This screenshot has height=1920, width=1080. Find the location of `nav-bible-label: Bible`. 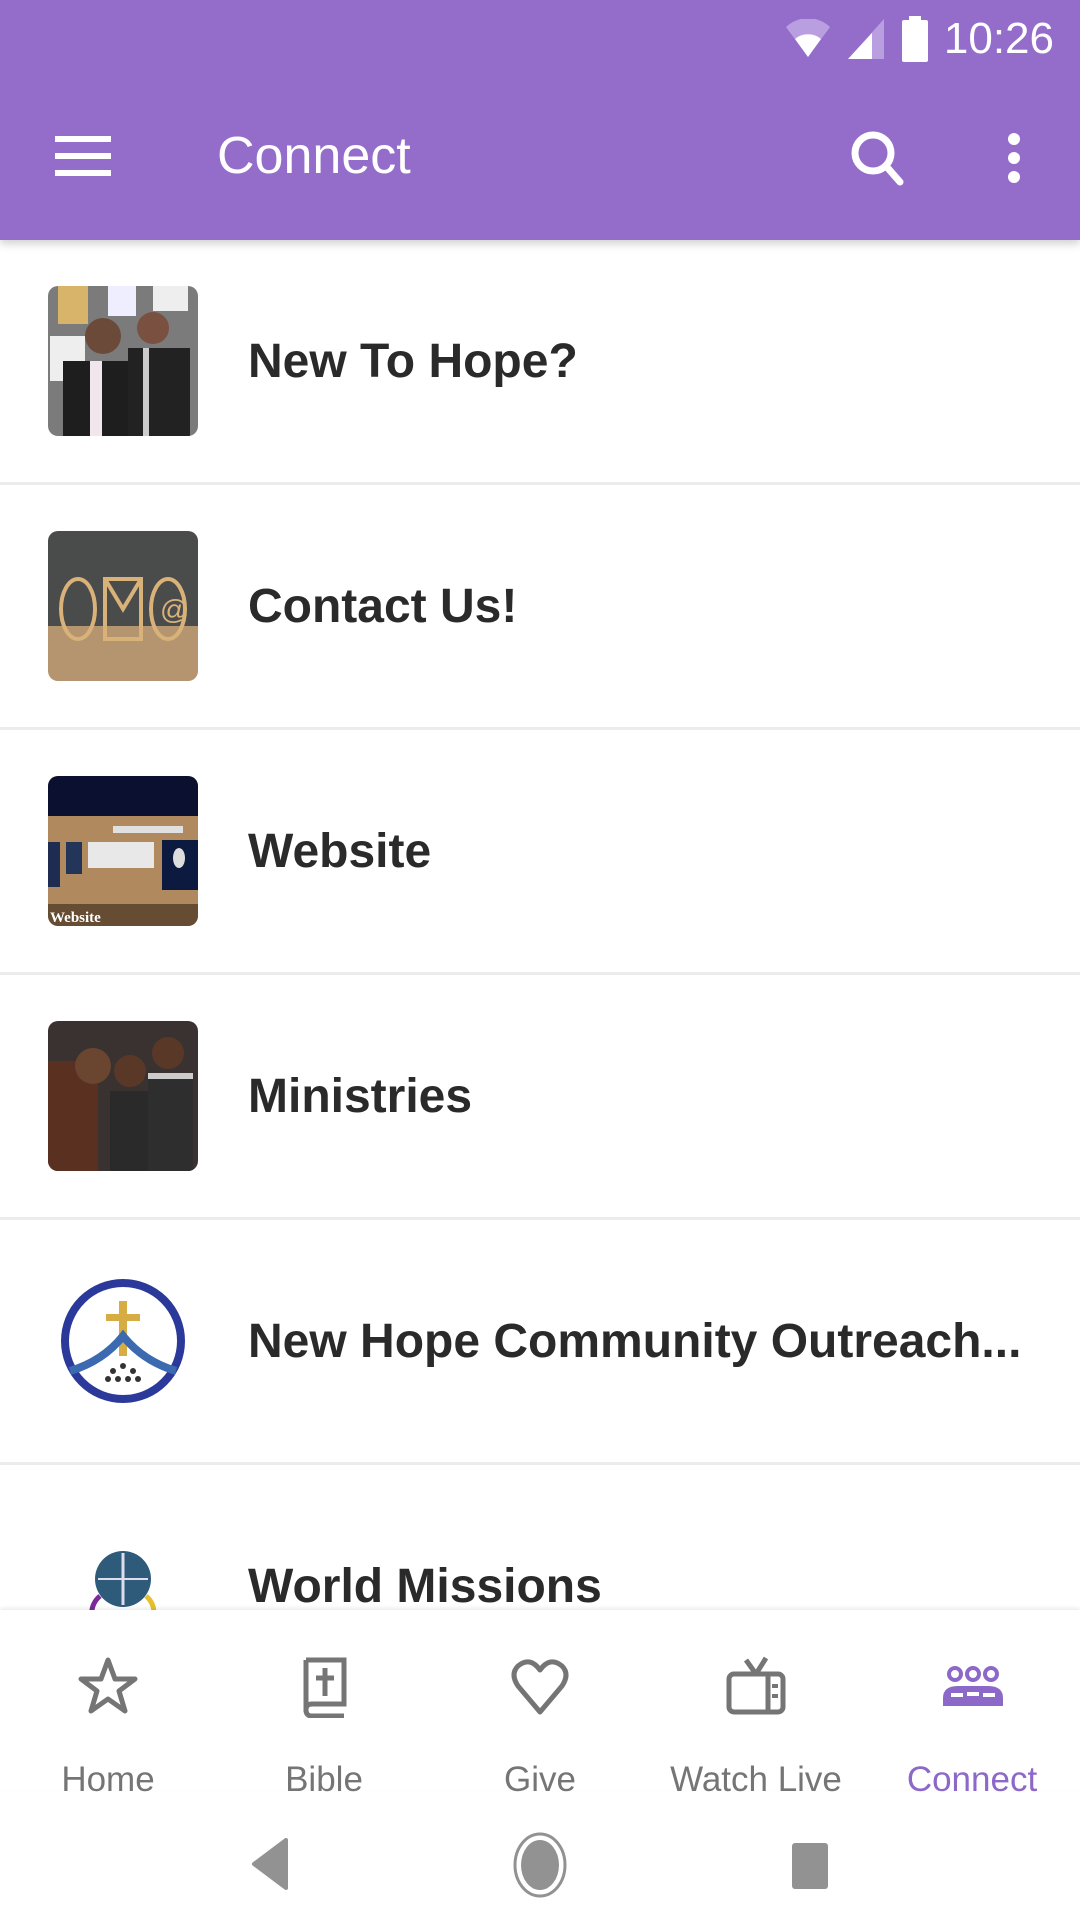

nav-bible-label: Bible is located at coordinates (324, 1779).